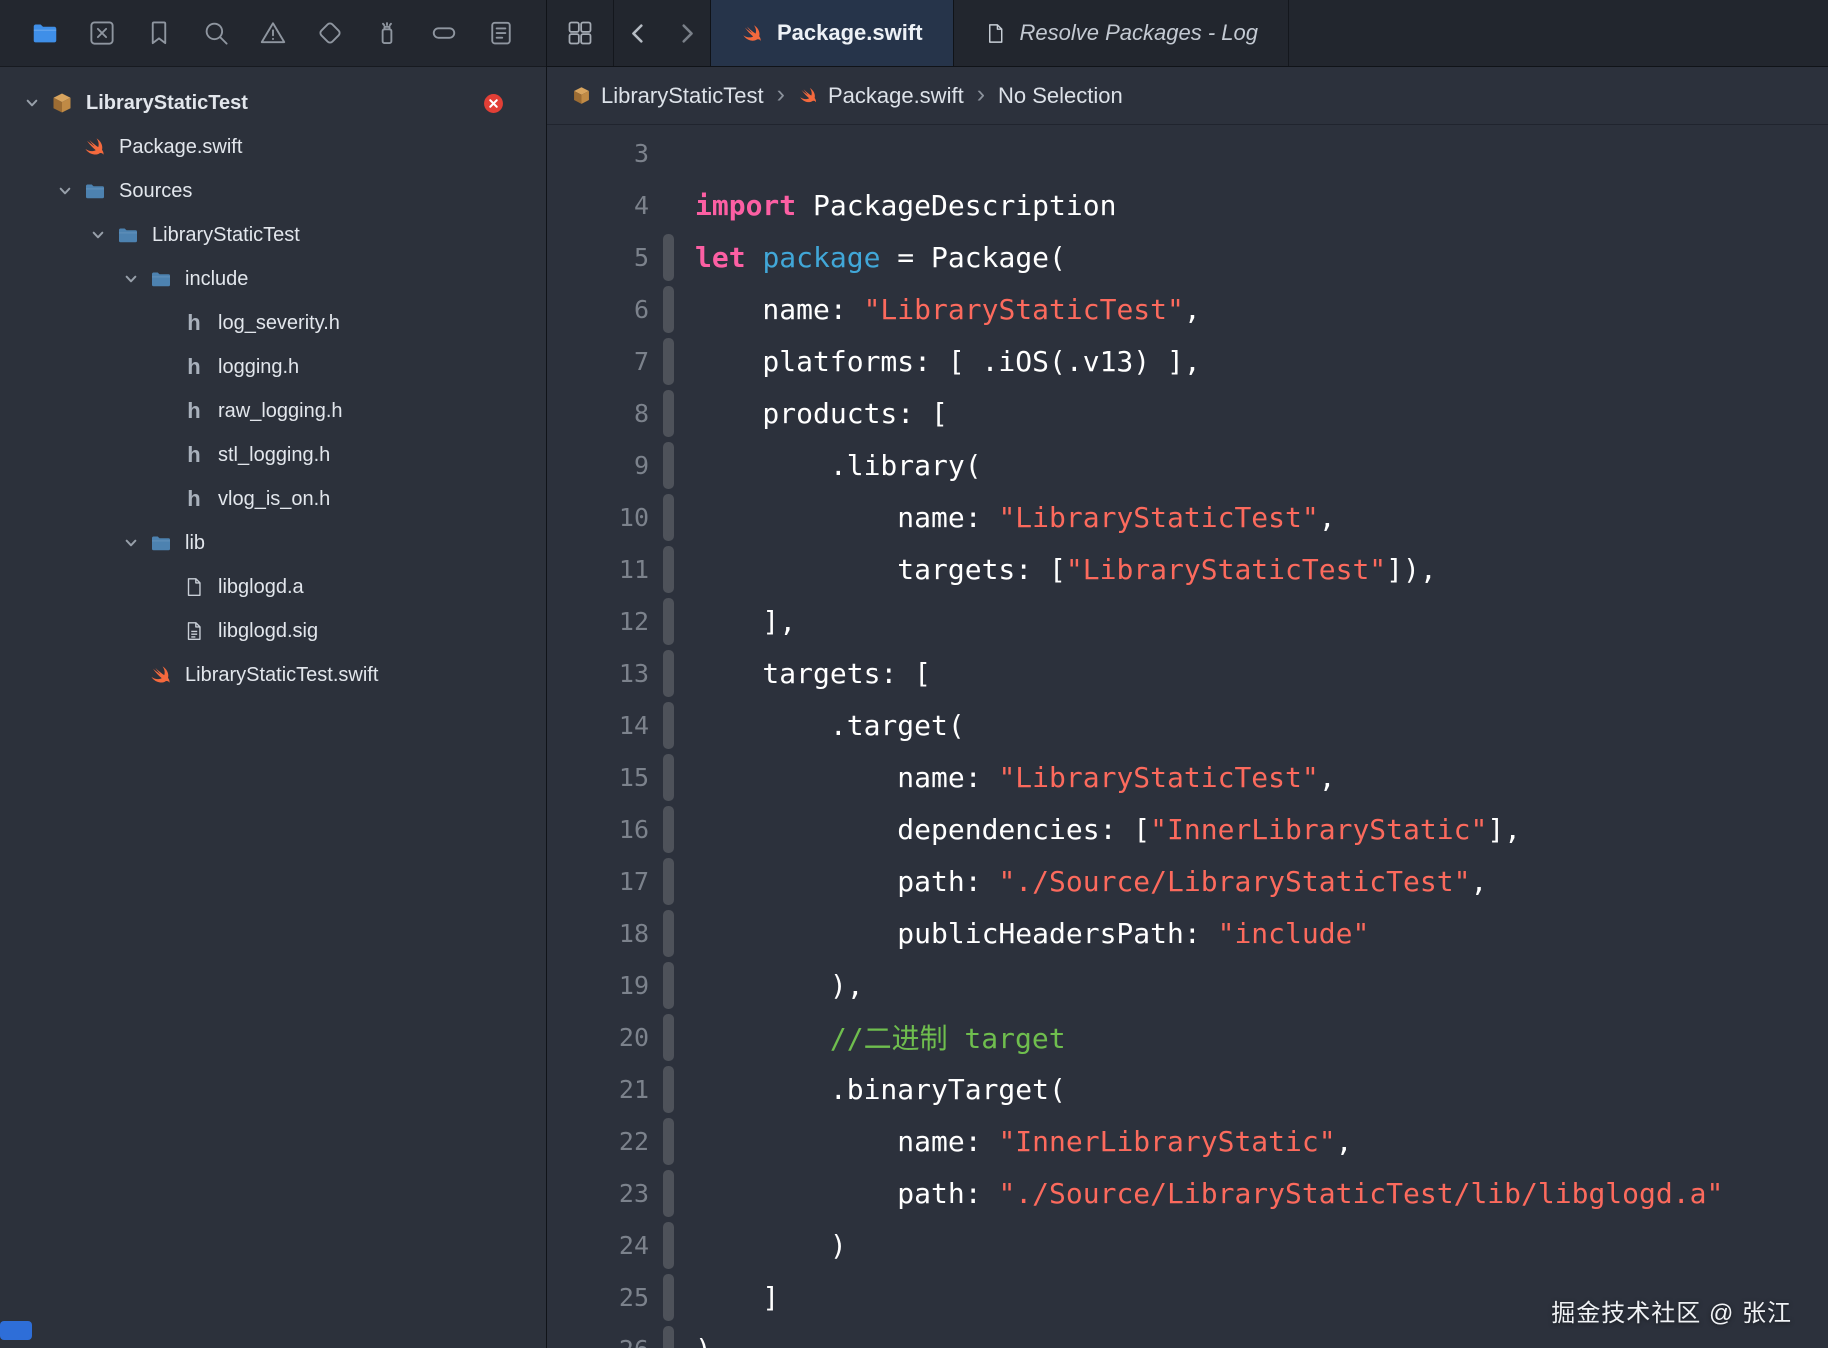  Describe the element at coordinates (1138, 32) in the screenshot. I see `tab-label: Resolve Packages - Log` at that location.